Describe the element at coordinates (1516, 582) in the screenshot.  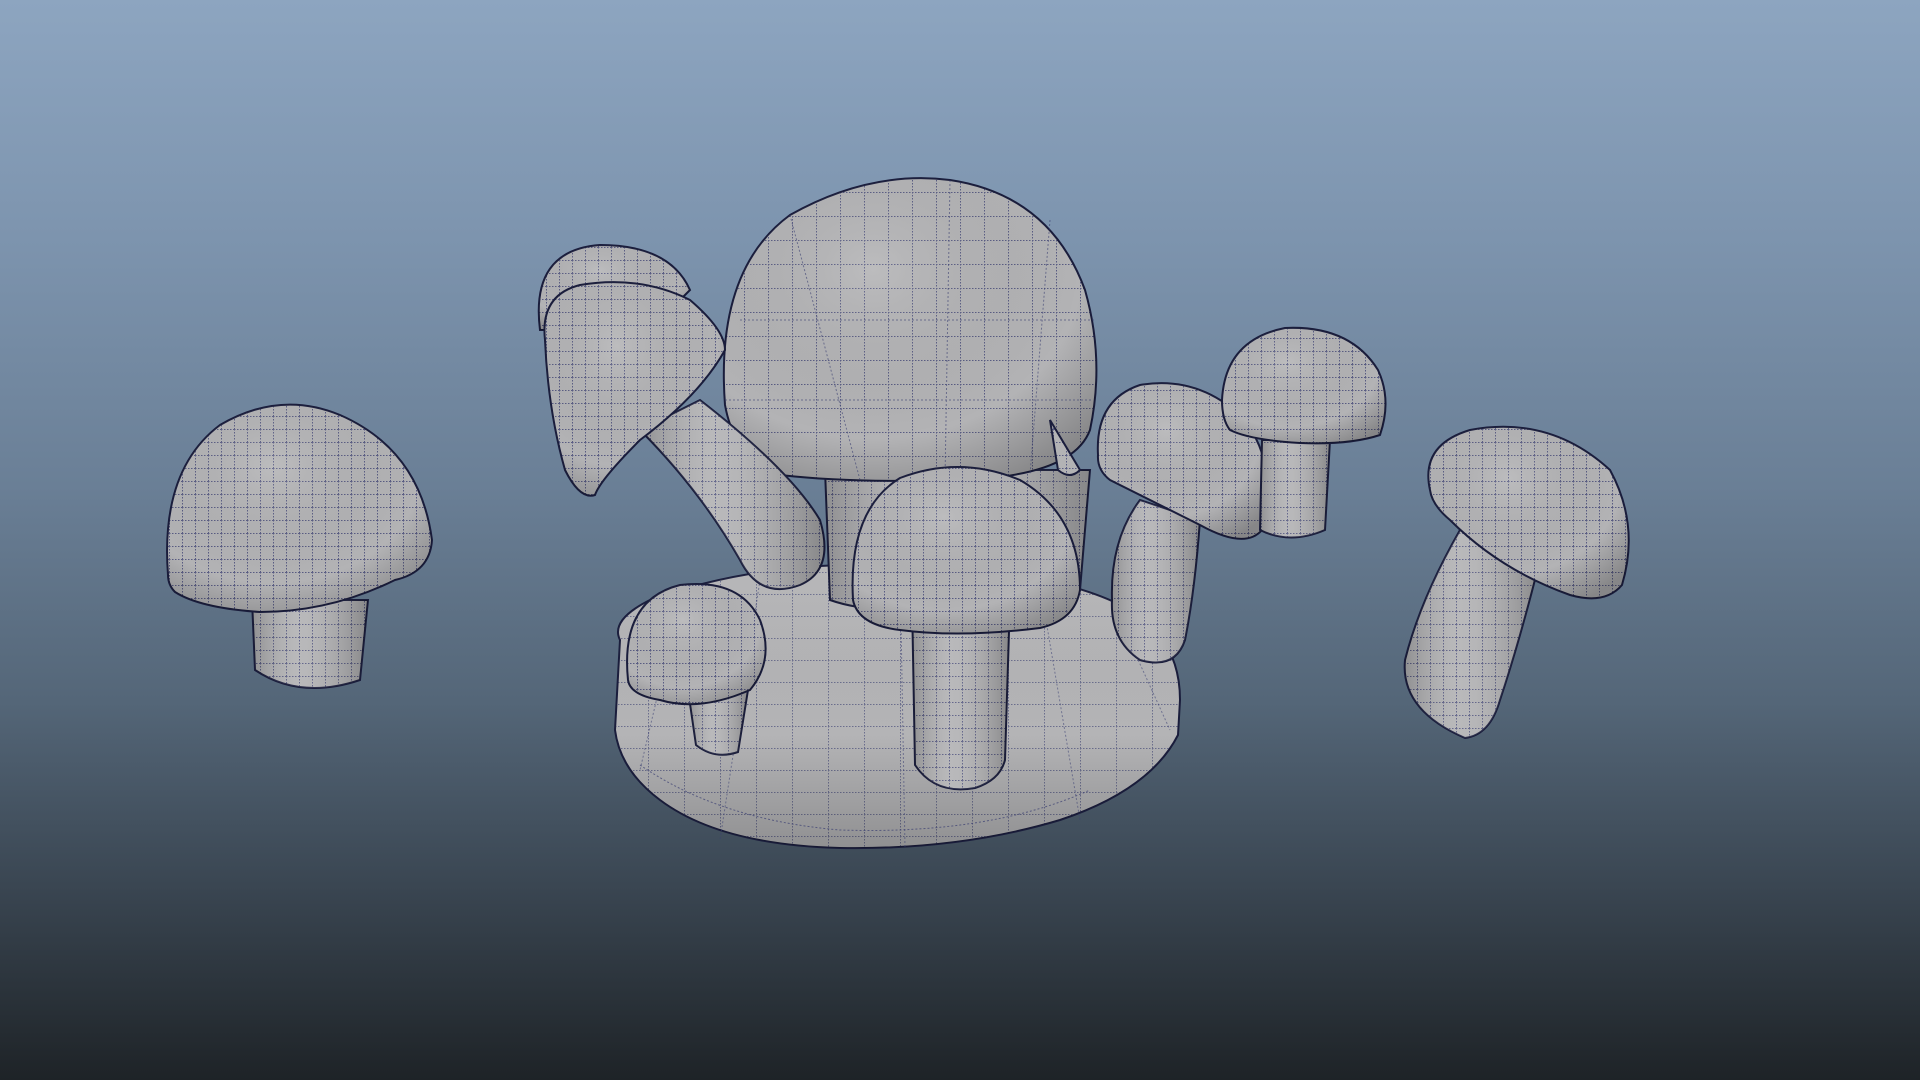
I see `far-right-mushroom` at that location.